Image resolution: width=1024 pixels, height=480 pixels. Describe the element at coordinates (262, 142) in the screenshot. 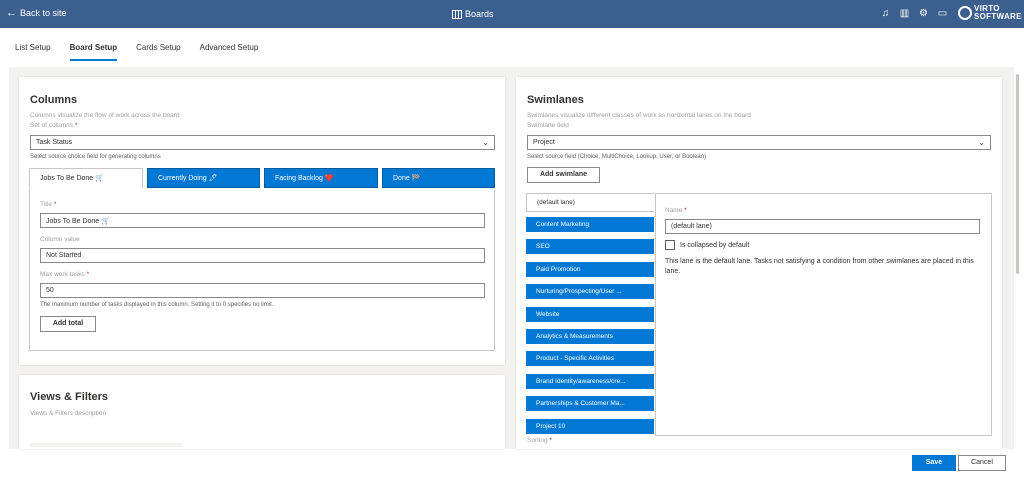

I see `set-of-columns-select: Task Status ⌄` at that location.